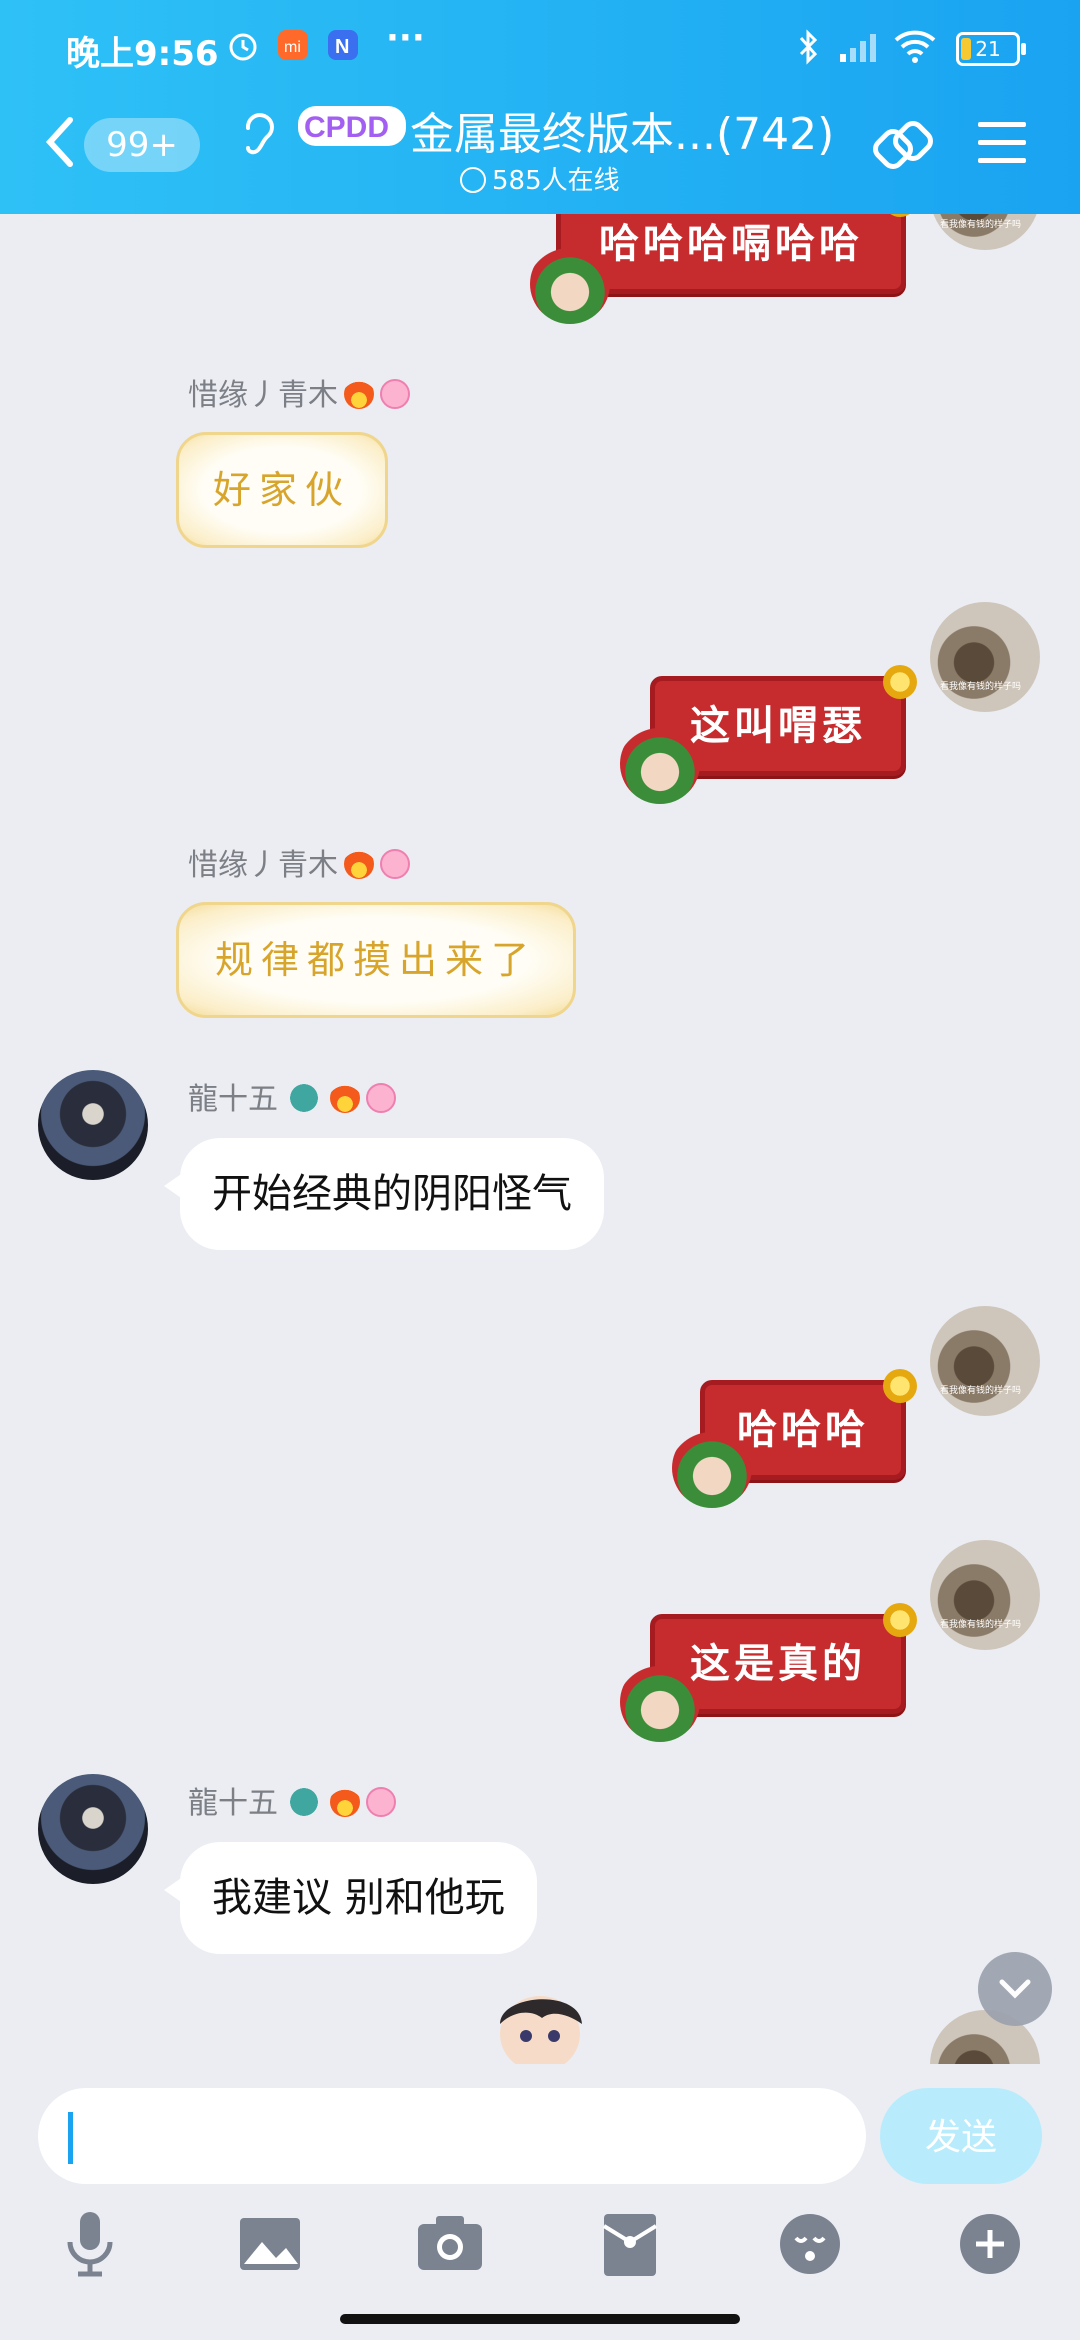  Describe the element at coordinates (70, 2138) in the screenshot. I see `text-caret` at that location.